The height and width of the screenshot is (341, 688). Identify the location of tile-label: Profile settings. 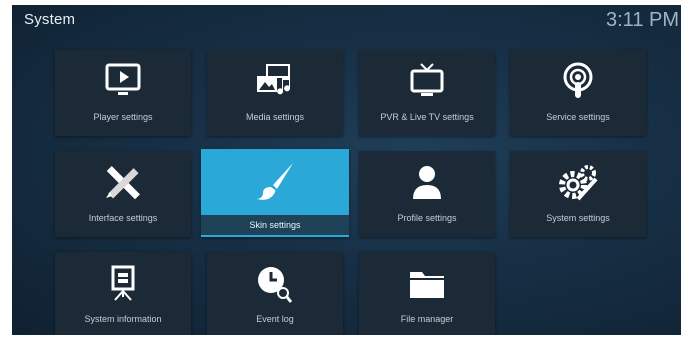
(427, 218).